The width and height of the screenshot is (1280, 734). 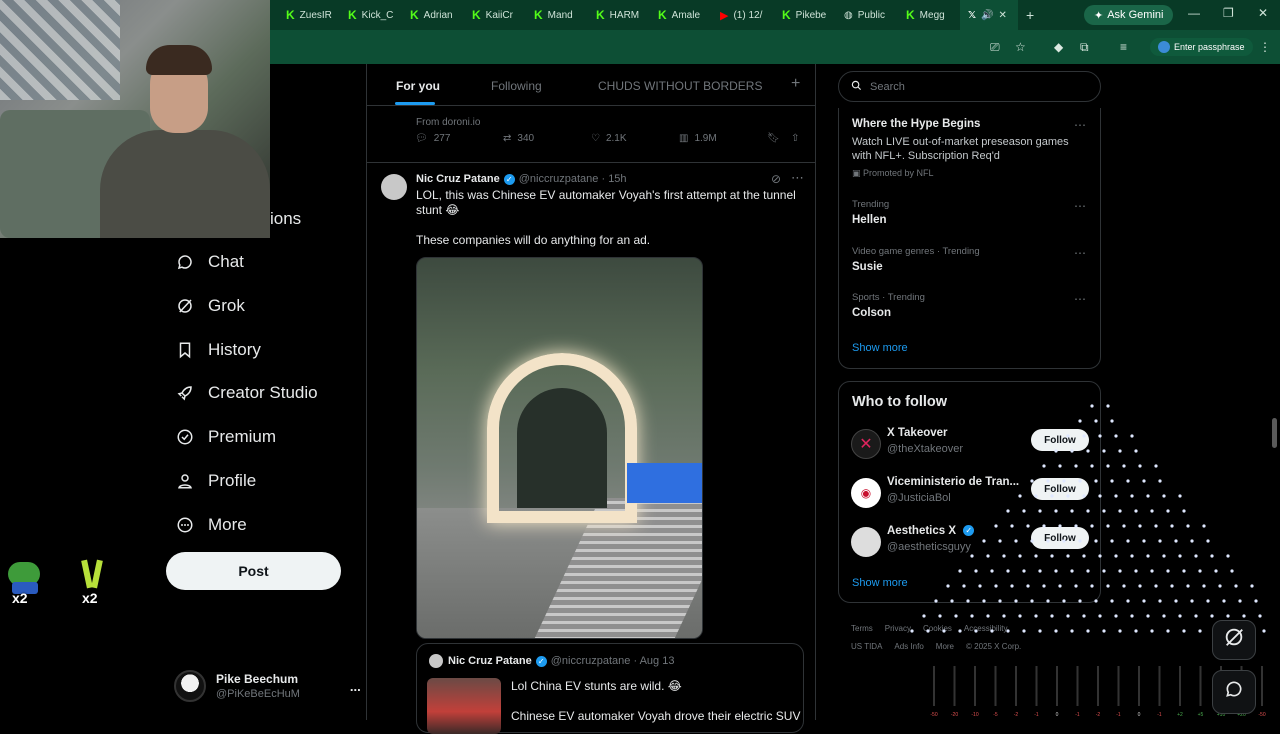 I want to click on mixer-label: 0, so click(x=1057, y=715).